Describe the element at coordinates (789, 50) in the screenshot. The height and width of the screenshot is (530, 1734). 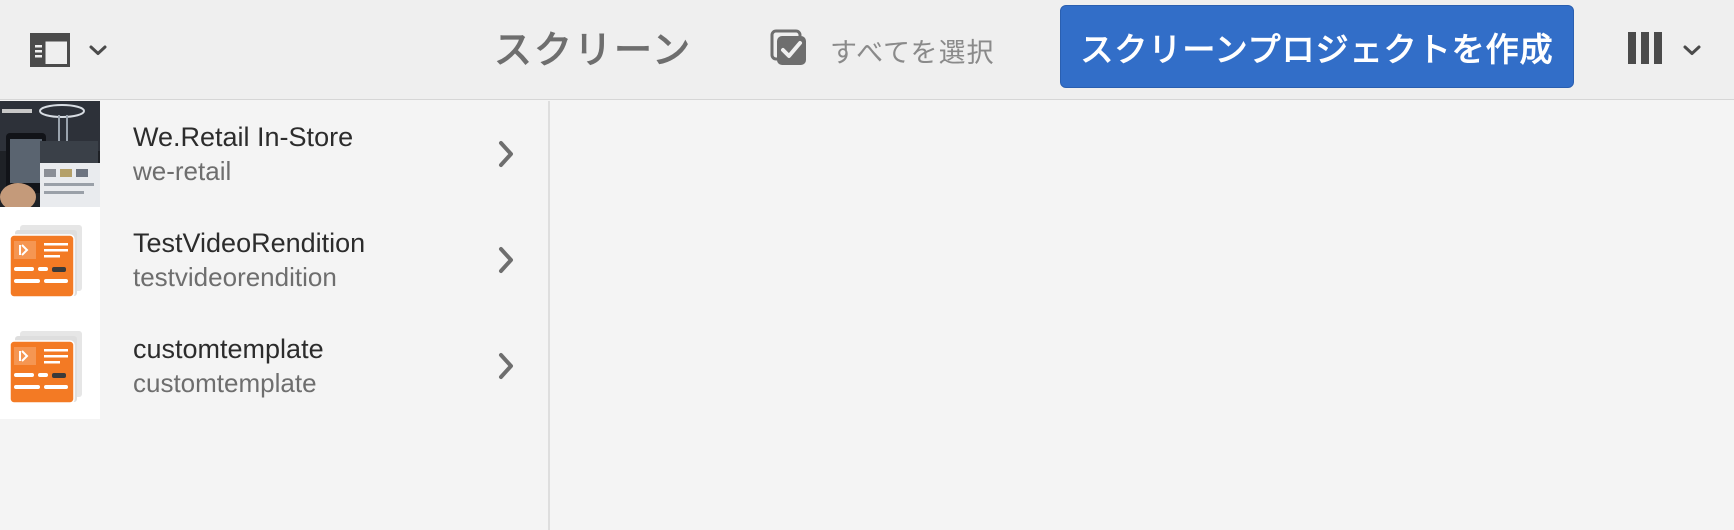
I see `select-all-checkbox-icon` at that location.